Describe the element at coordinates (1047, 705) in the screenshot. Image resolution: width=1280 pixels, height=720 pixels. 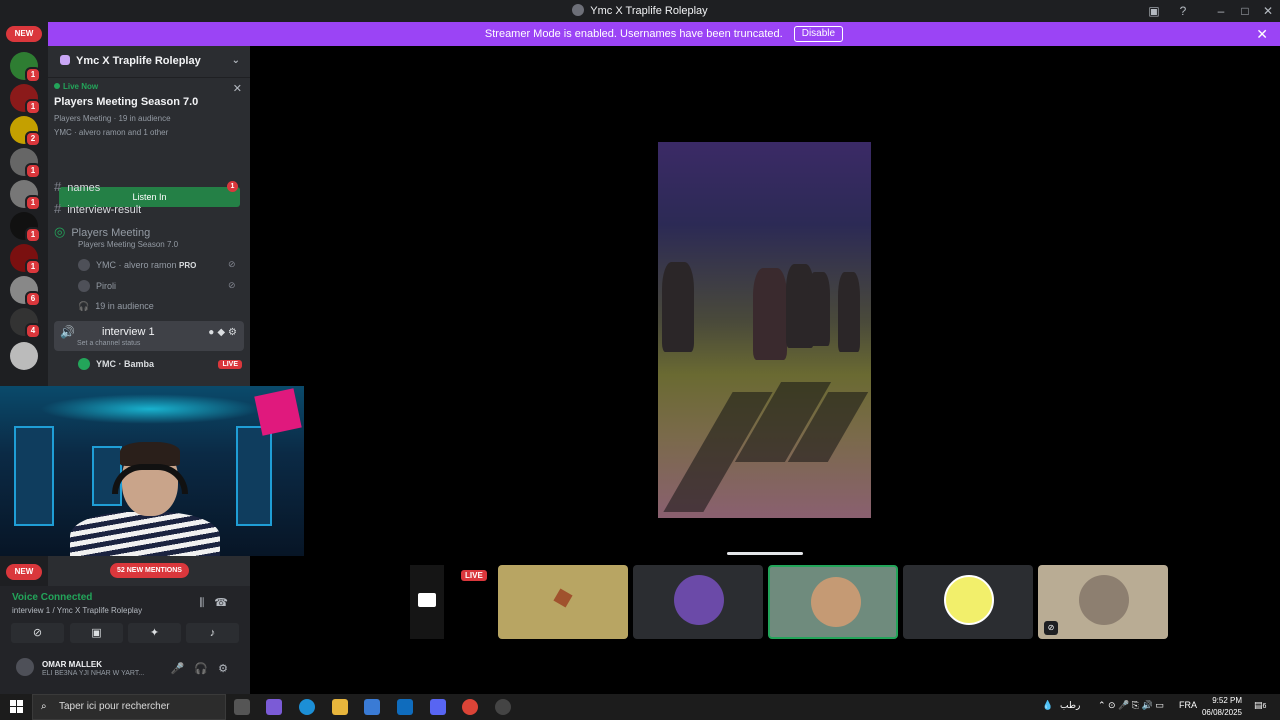
I see `weather-icon: 💧` at that location.